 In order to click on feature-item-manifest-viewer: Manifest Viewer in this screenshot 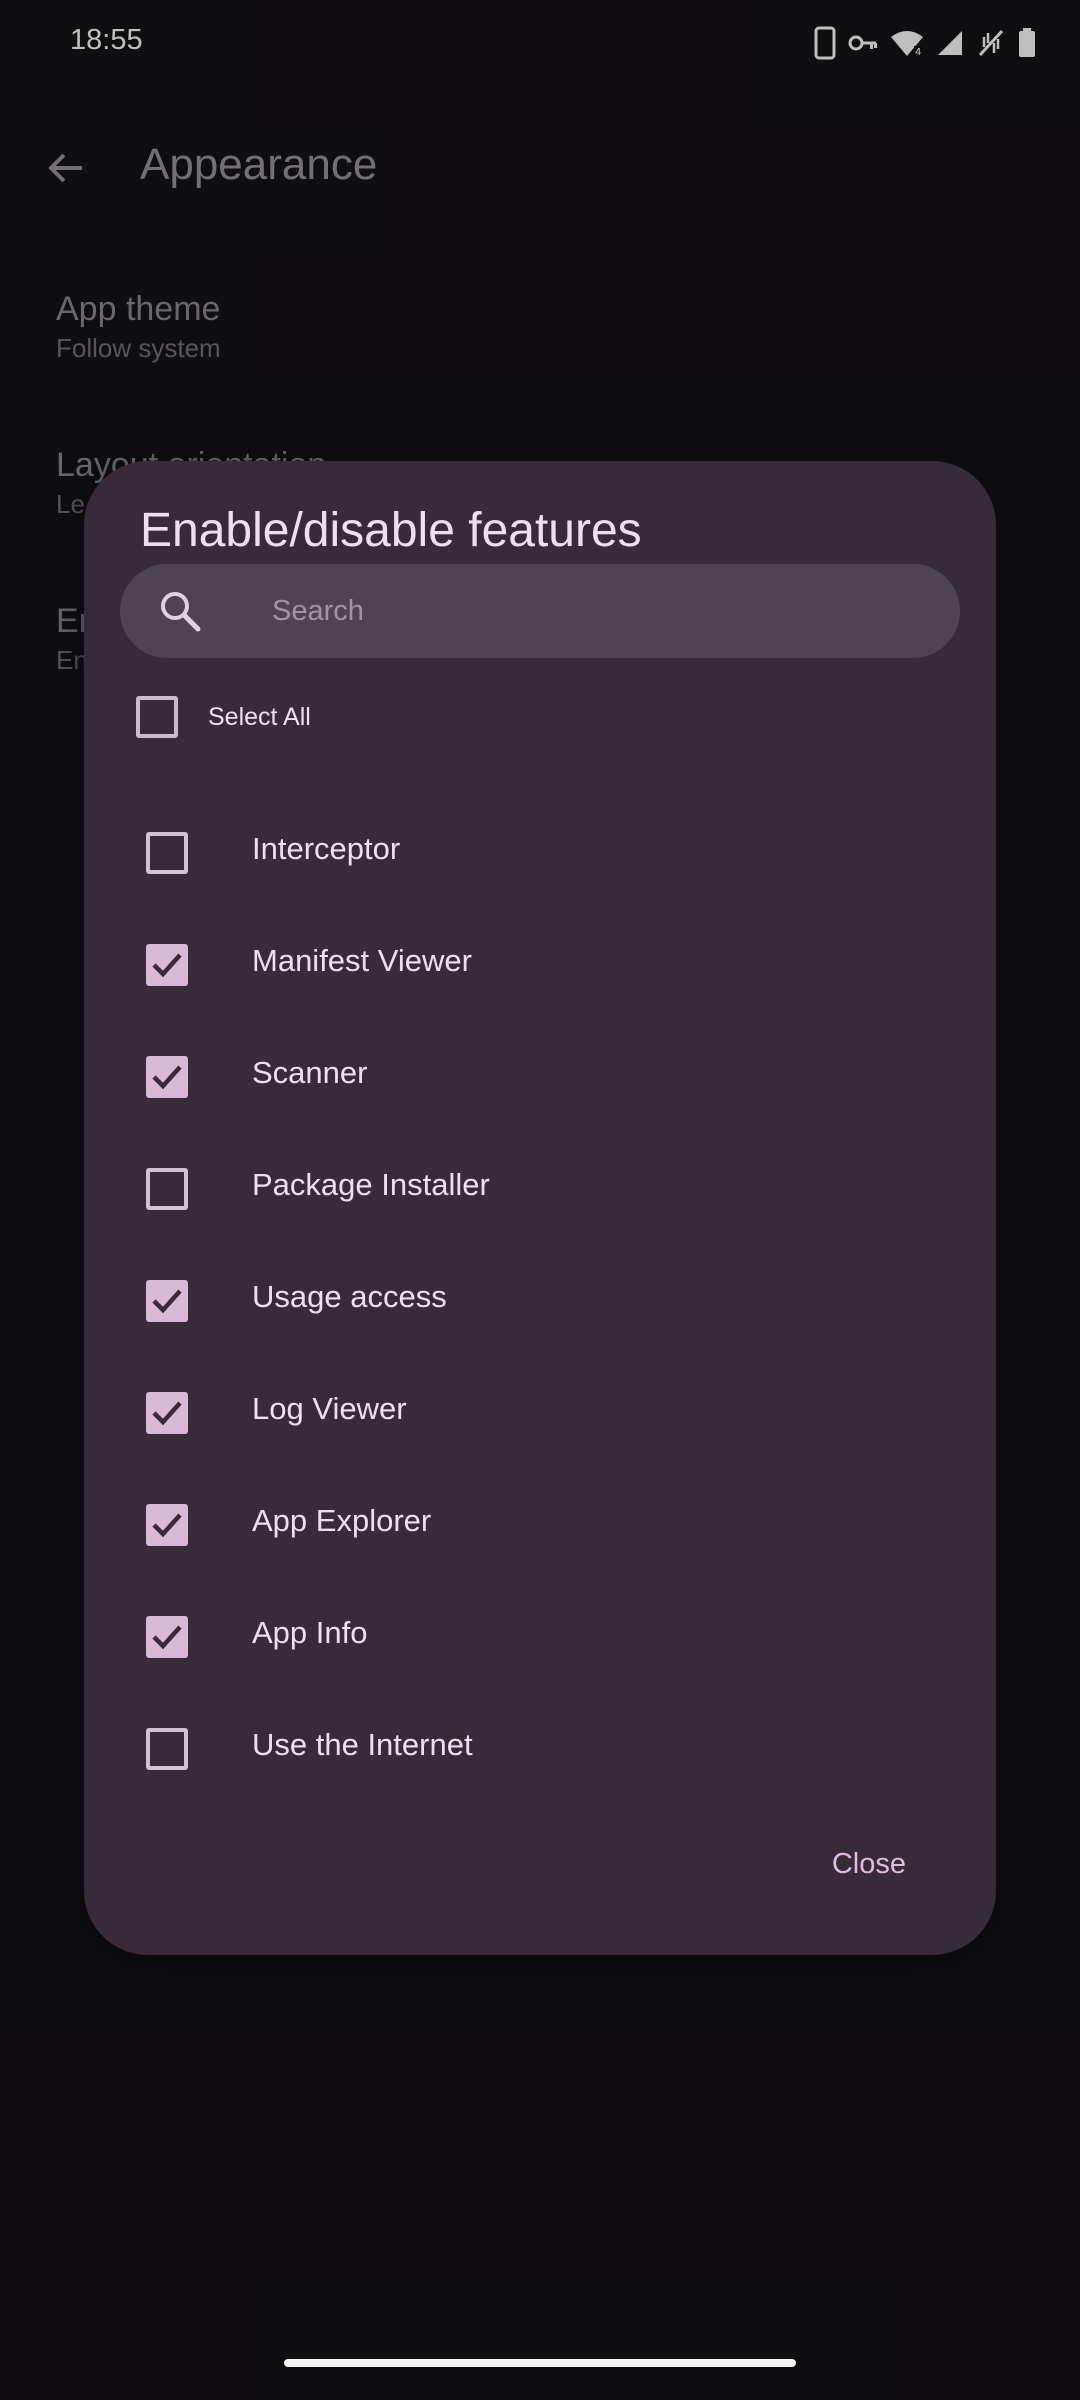, I will do `click(540, 964)`.